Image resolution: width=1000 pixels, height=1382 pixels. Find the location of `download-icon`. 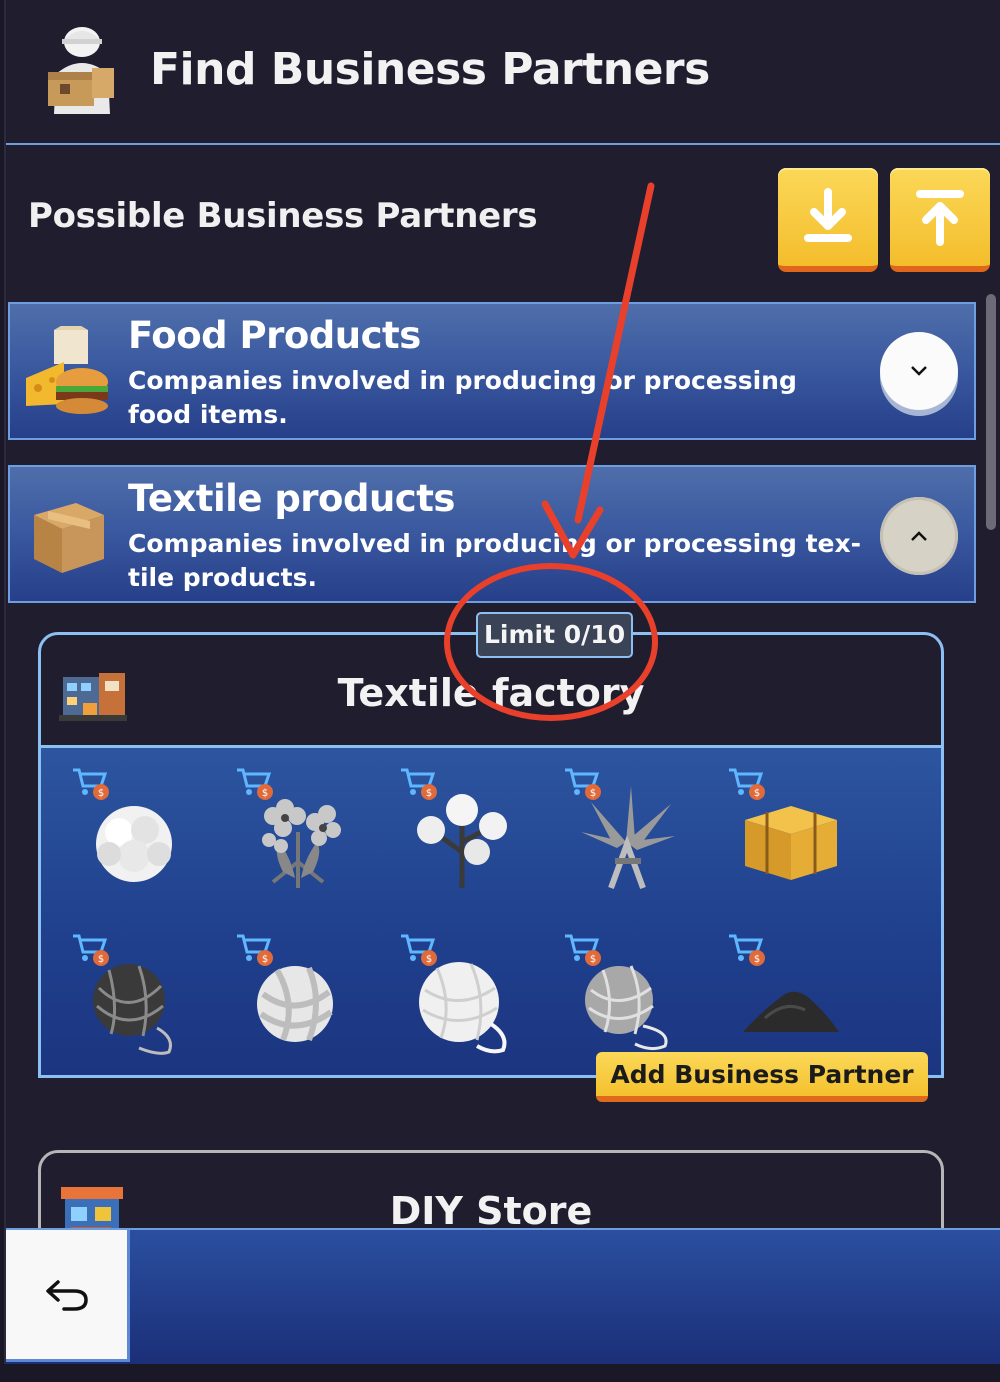

download-icon is located at coordinates (828, 215).